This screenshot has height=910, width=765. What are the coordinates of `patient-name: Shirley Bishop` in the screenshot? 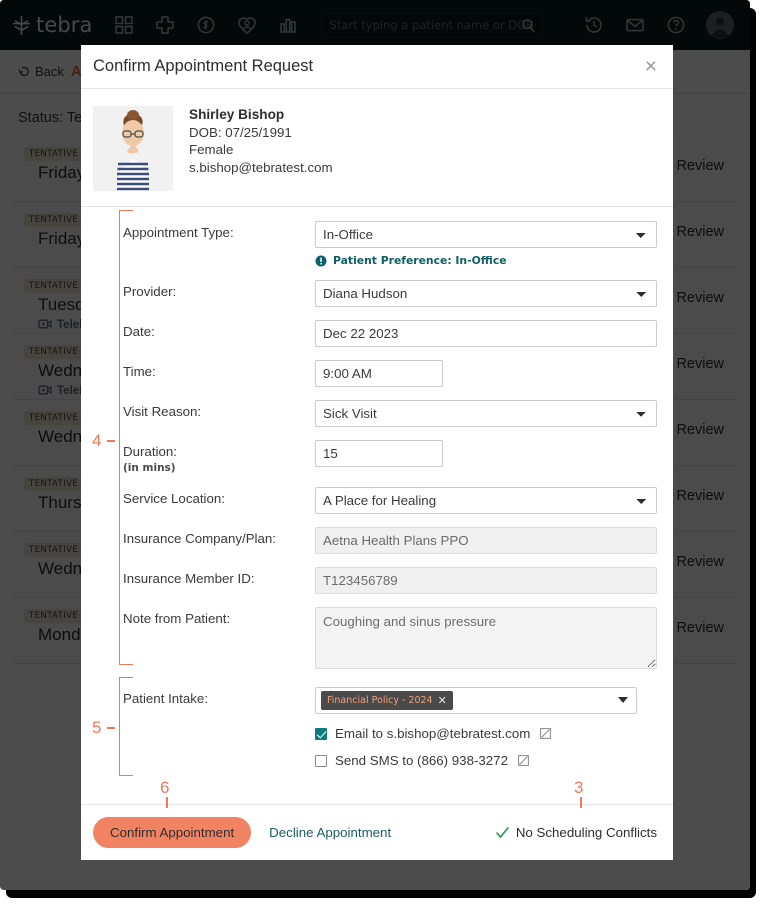 It's located at (237, 114).